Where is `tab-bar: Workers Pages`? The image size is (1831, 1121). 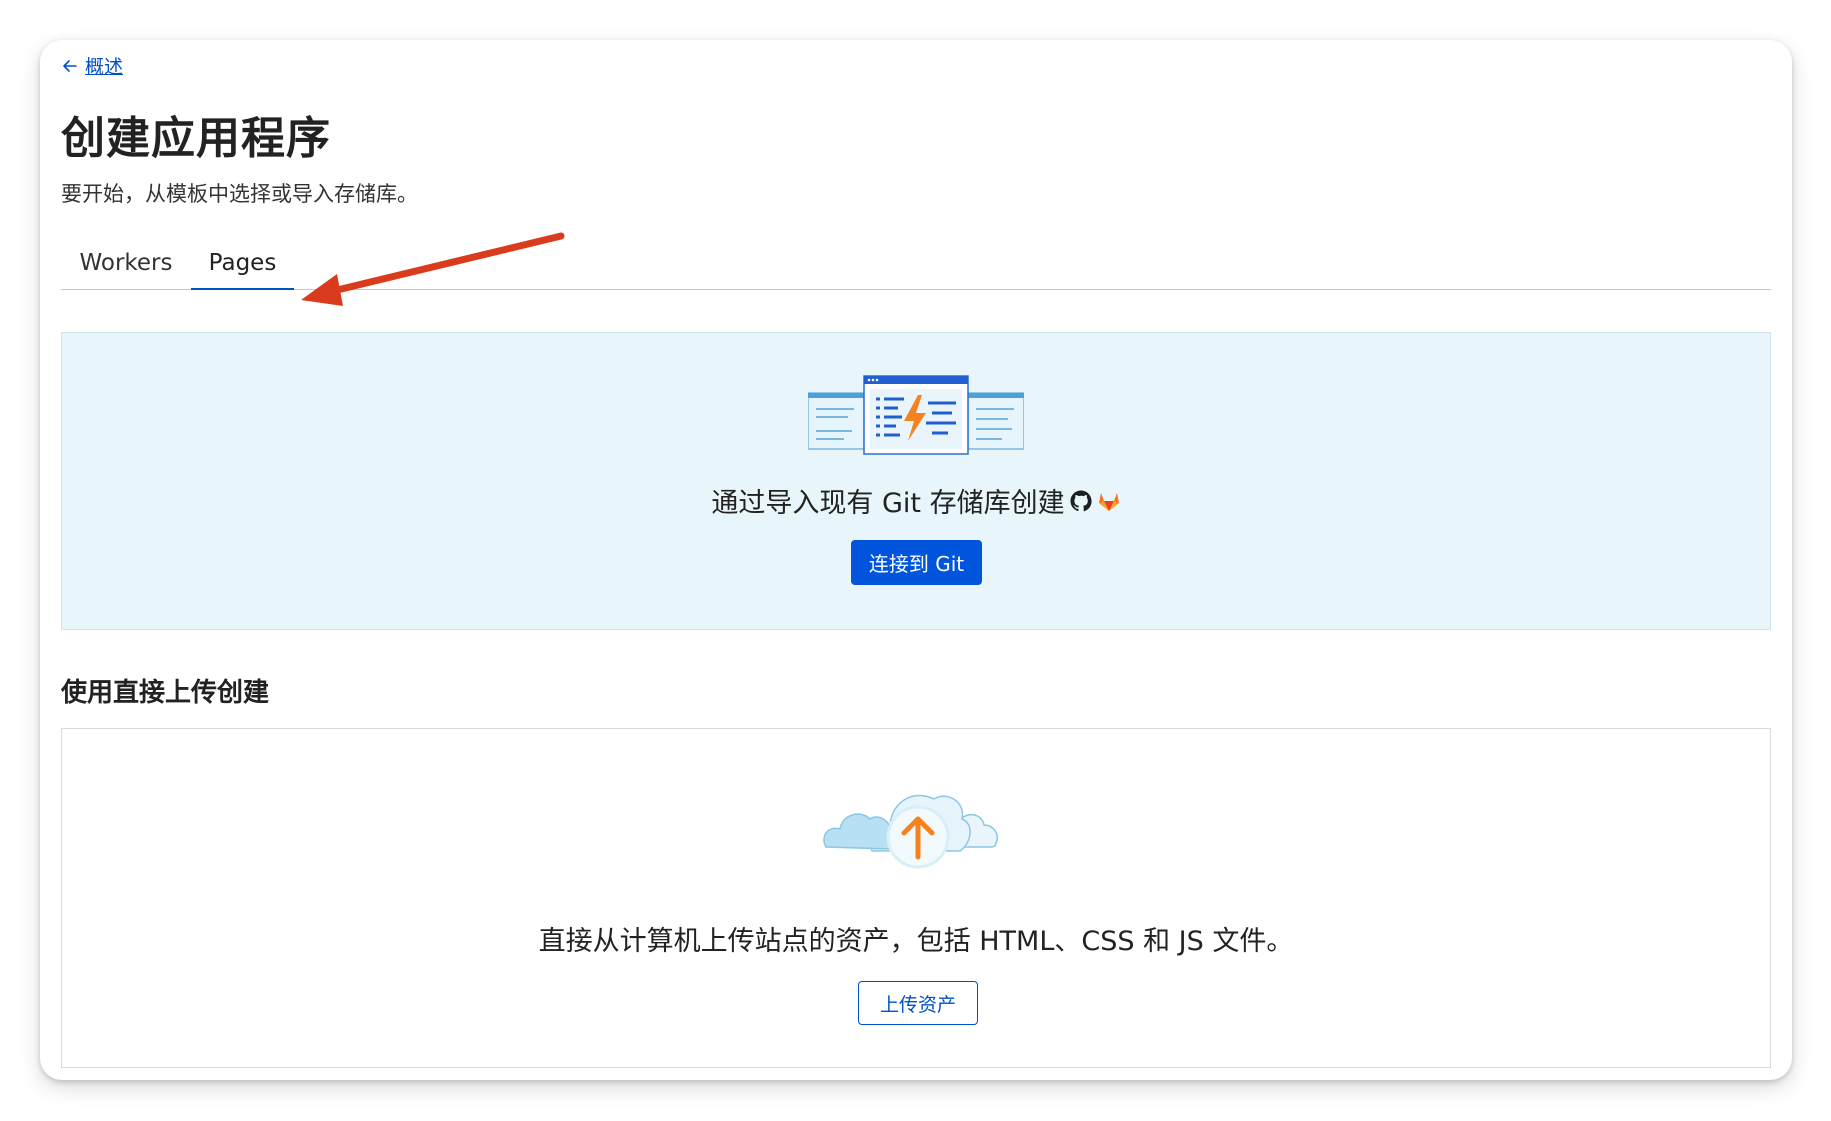
tab-bar: Workers Pages is located at coordinates (916, 264).